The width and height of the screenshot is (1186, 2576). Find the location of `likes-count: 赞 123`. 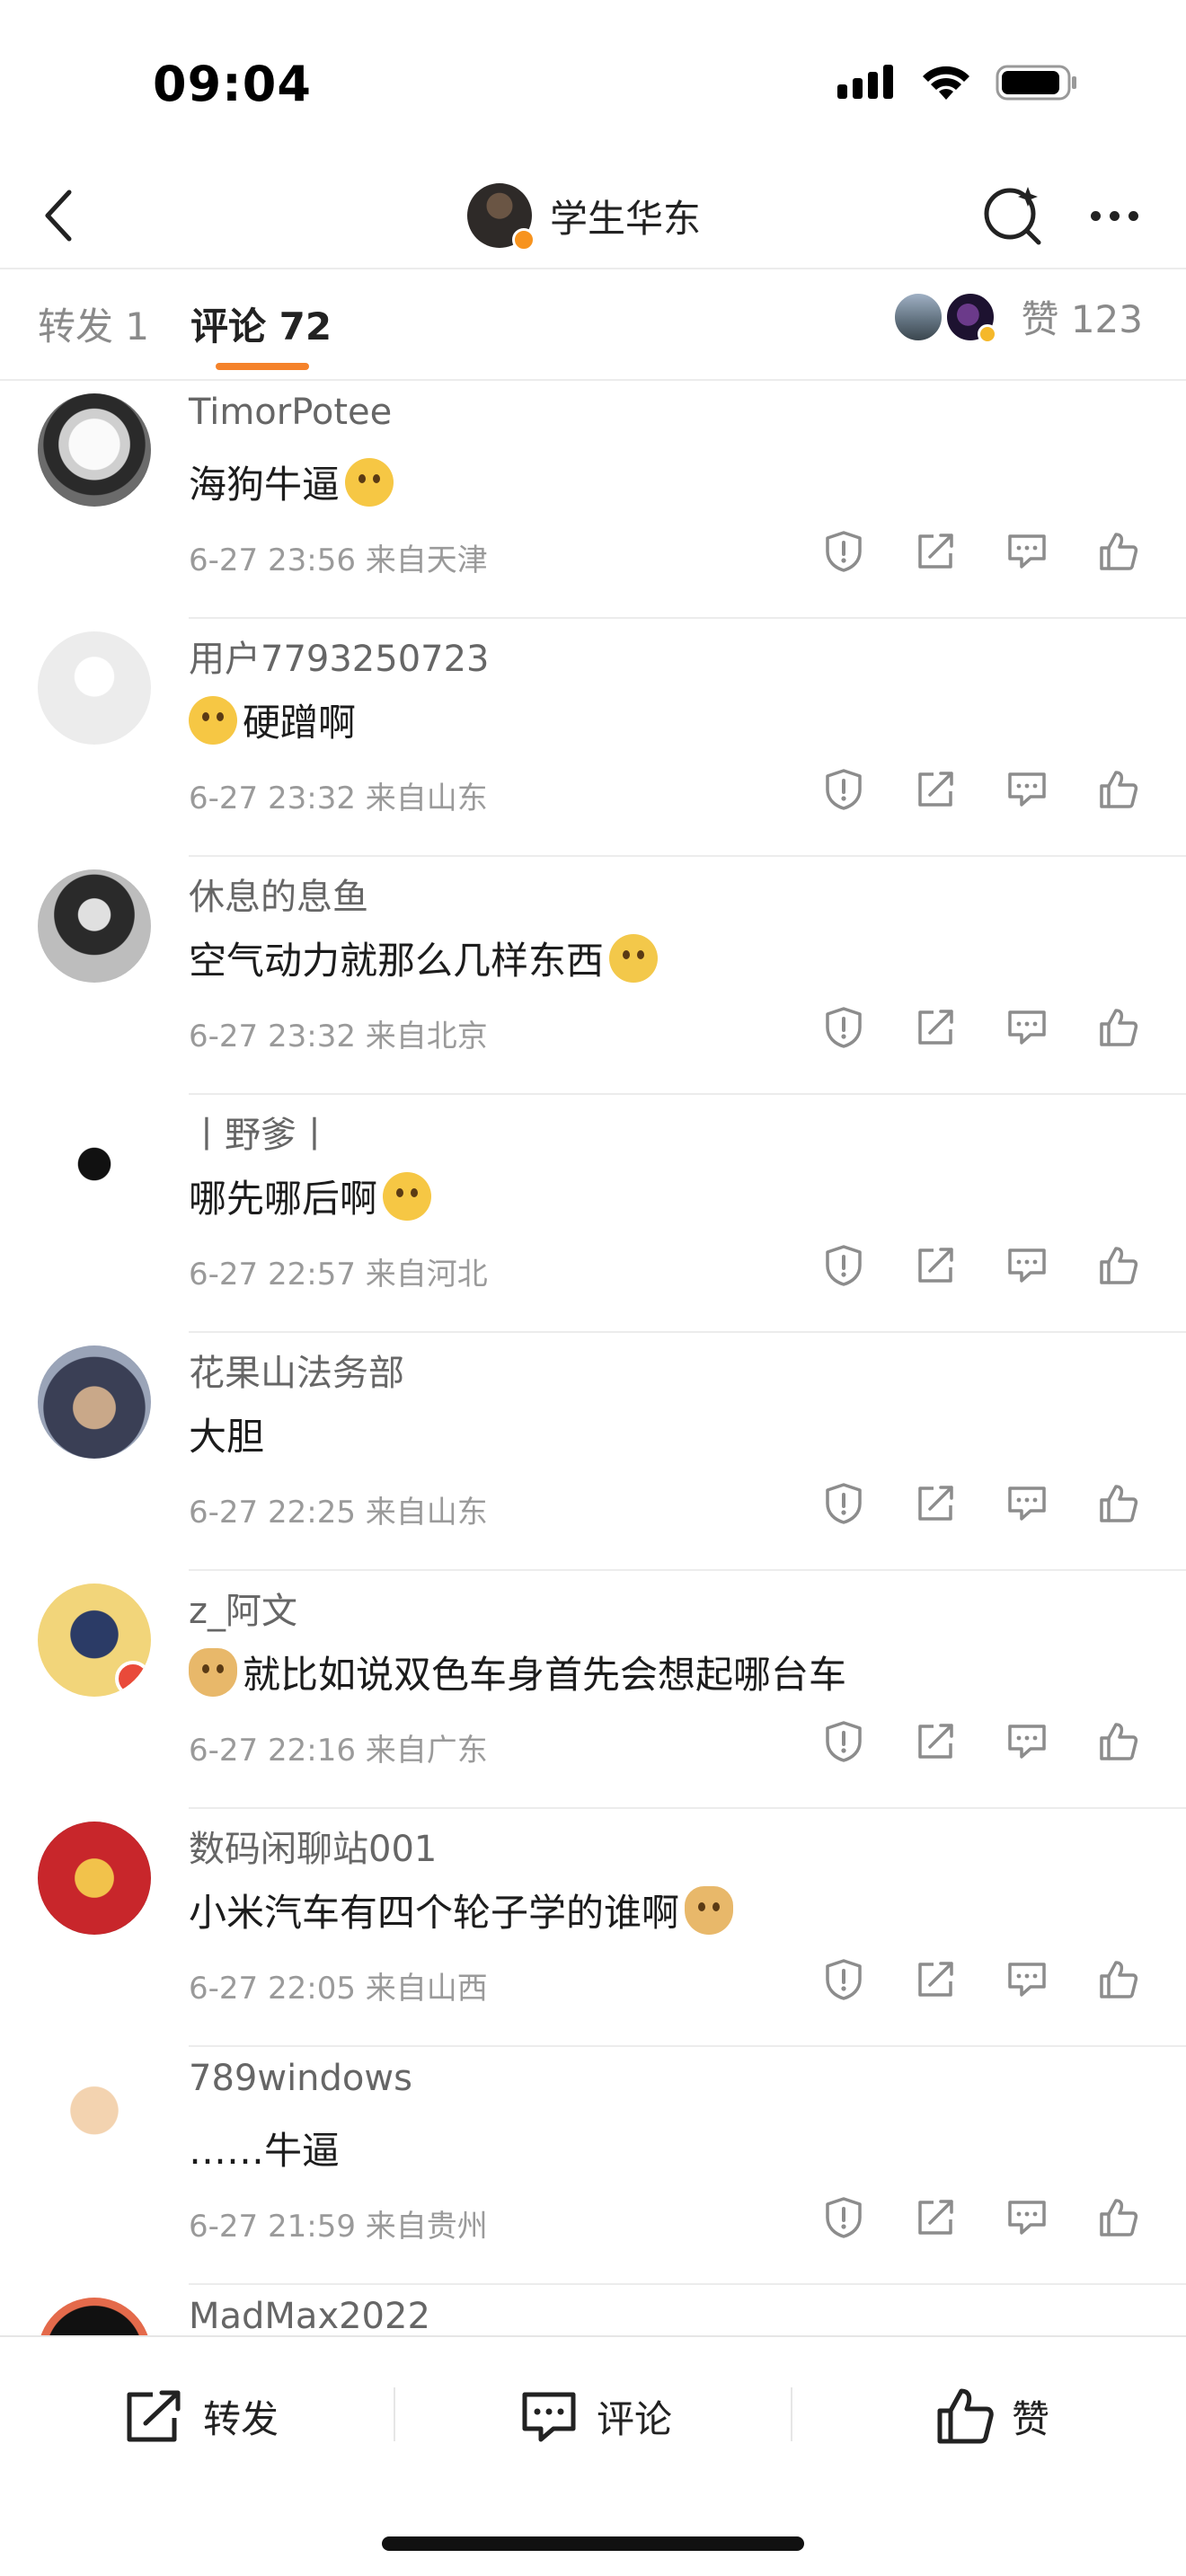

likes-count: 赞 123 is located at coordinates (1082, 319).